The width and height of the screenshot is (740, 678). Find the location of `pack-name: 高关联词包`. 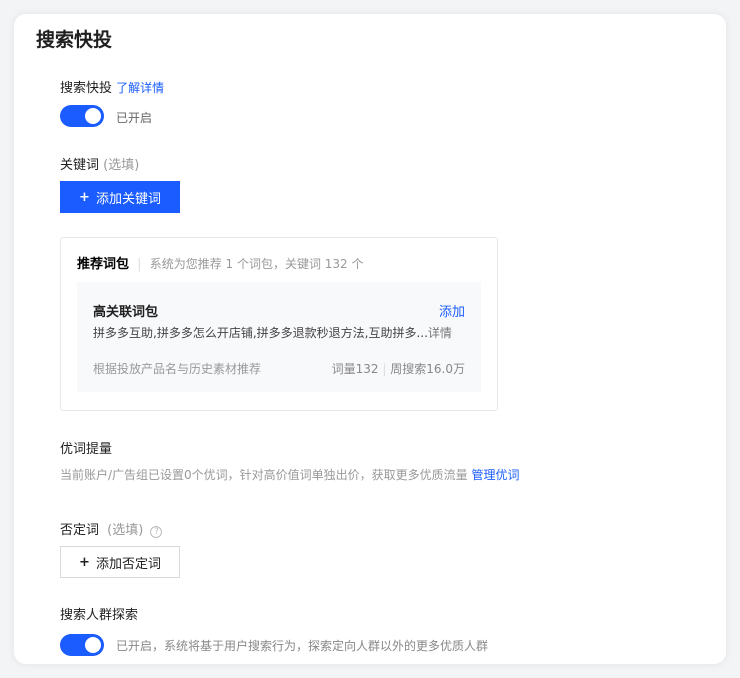

pack-name: 高关联词包 is located at coordinates (126, 312).